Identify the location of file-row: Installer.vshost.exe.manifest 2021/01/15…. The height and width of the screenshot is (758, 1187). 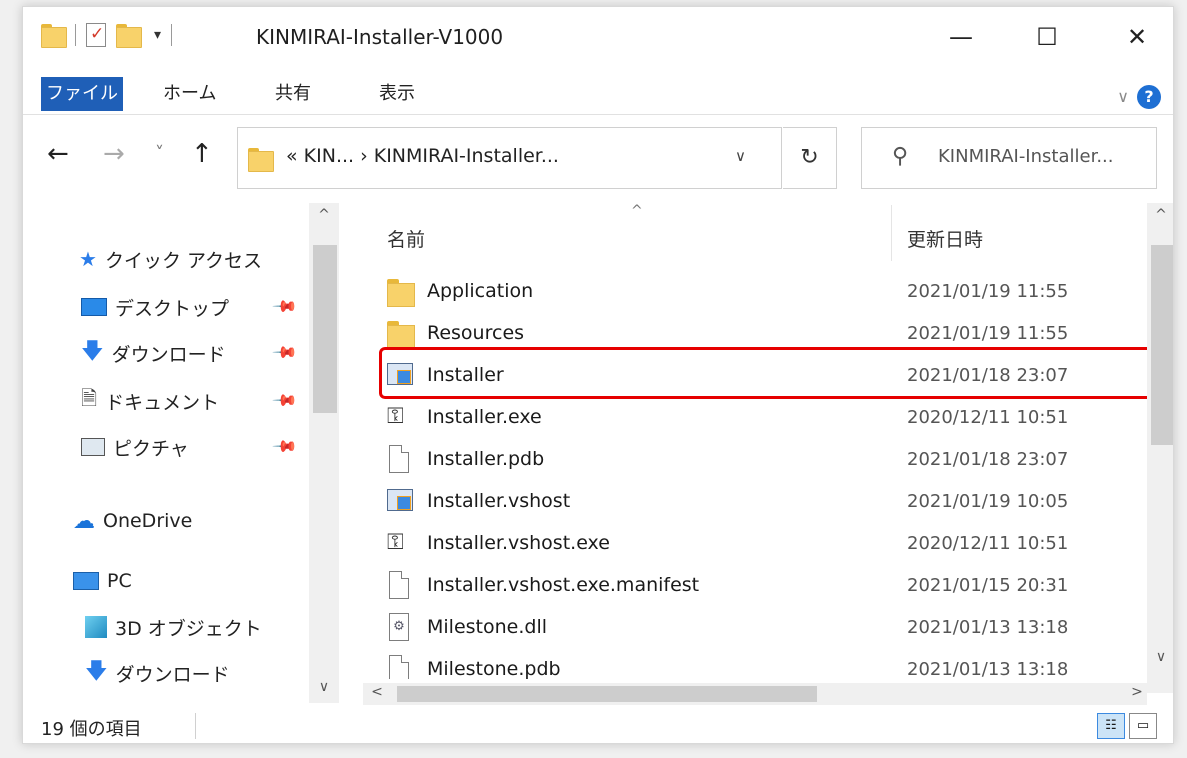
(758, 586).